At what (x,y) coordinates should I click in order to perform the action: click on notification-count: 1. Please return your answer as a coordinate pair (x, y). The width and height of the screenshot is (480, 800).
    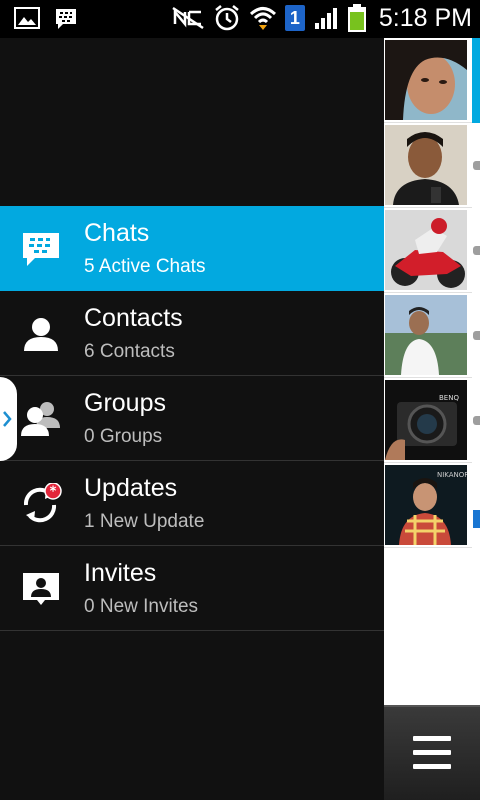
    Looking at the image, I should click on (294, 18).